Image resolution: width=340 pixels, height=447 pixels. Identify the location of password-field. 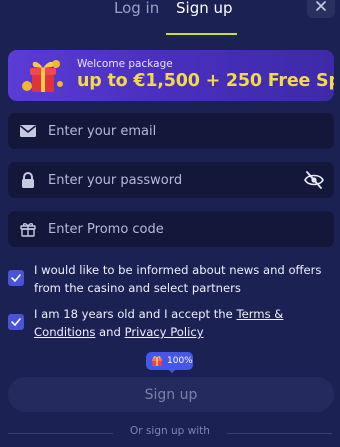
(173, 180).